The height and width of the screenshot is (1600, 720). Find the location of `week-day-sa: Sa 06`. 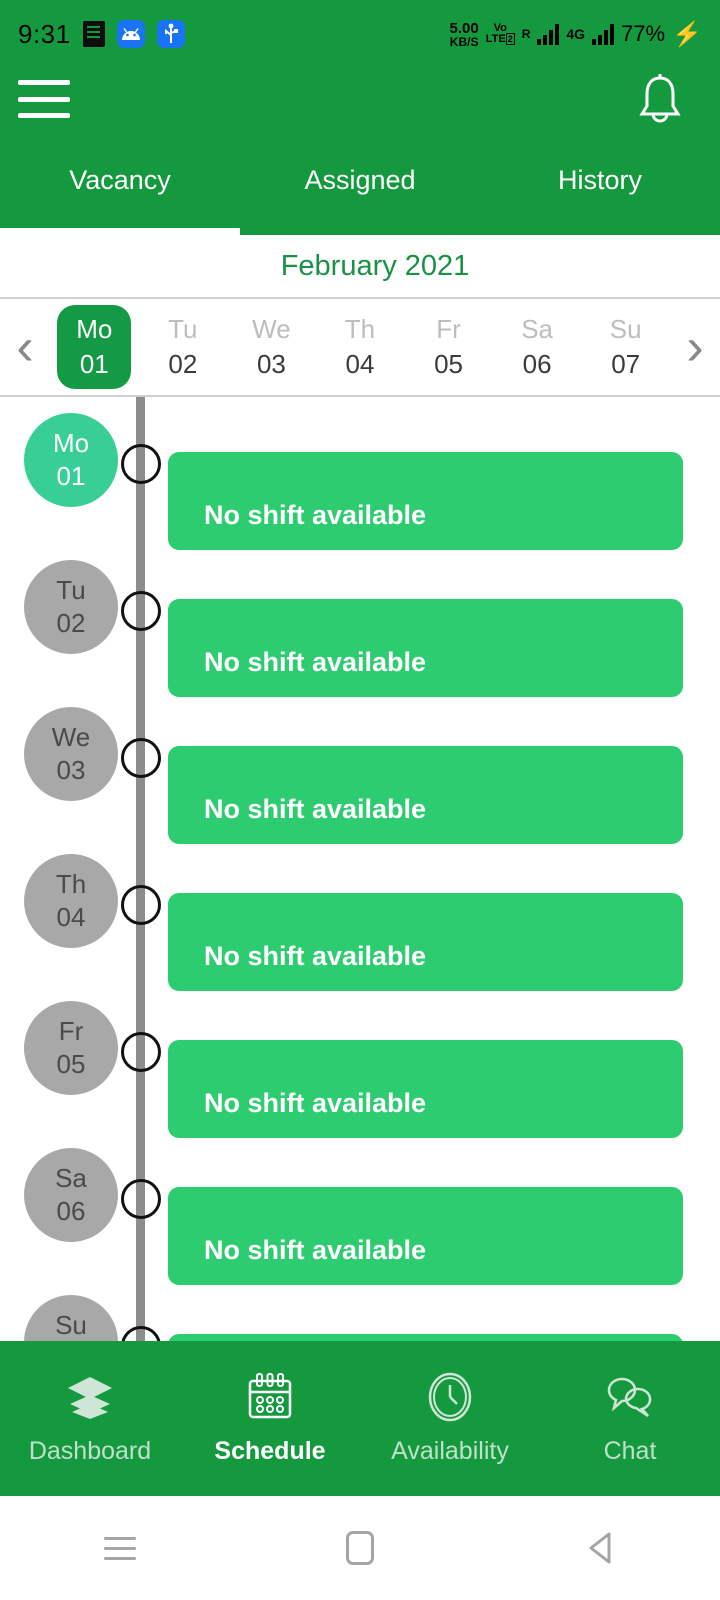

week-day-sa: Sa 06 is located at coordinates (537, 347).